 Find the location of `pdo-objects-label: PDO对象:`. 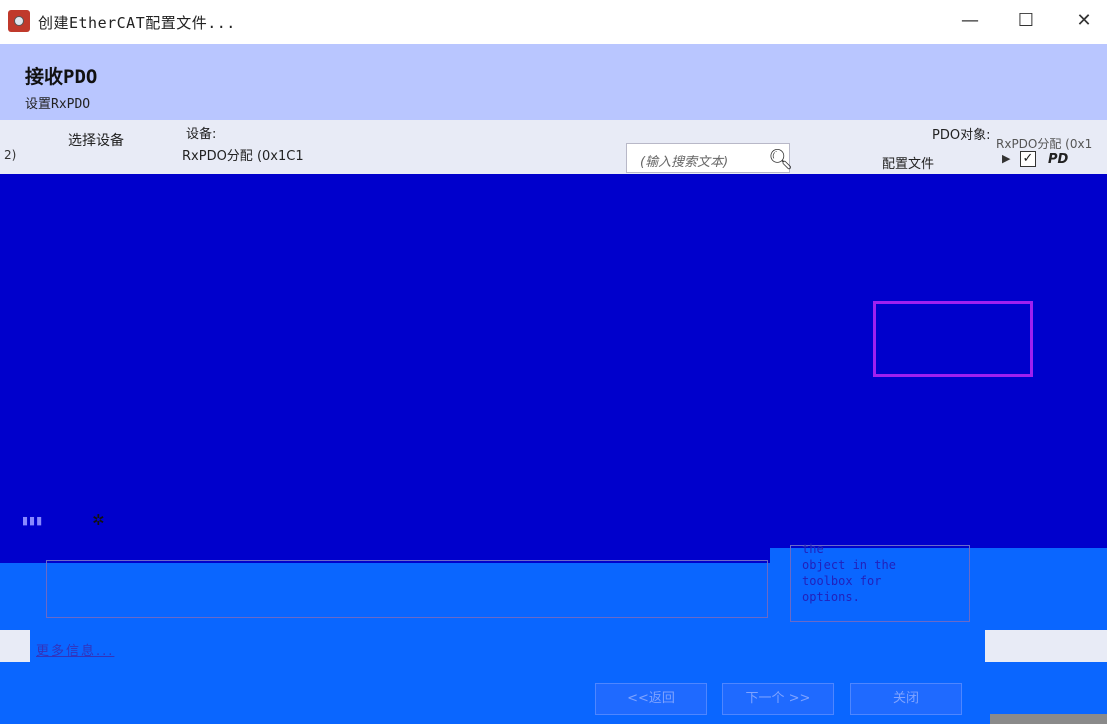

pdo-objects-label: PDO对象: is located at coordinates (961, 135).